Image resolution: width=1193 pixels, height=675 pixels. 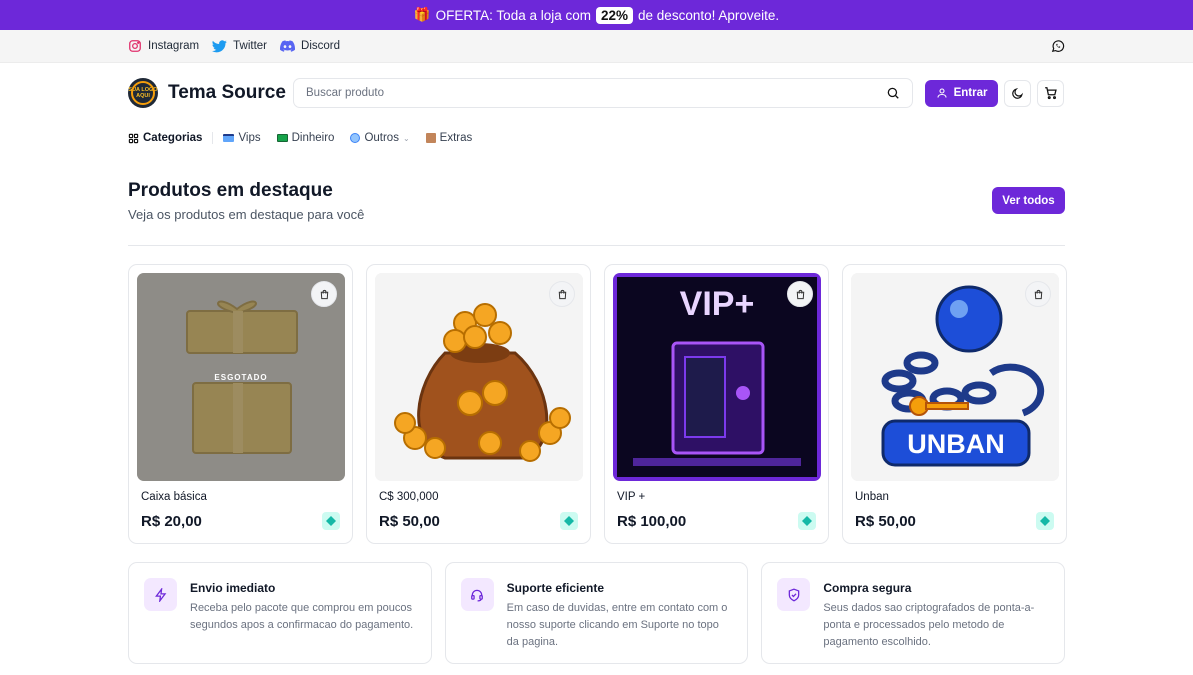 What do you see at coordinates (250, 46) in the screenshot?
I see `twitter-label: Twitter` at bounding box center [250, 46].